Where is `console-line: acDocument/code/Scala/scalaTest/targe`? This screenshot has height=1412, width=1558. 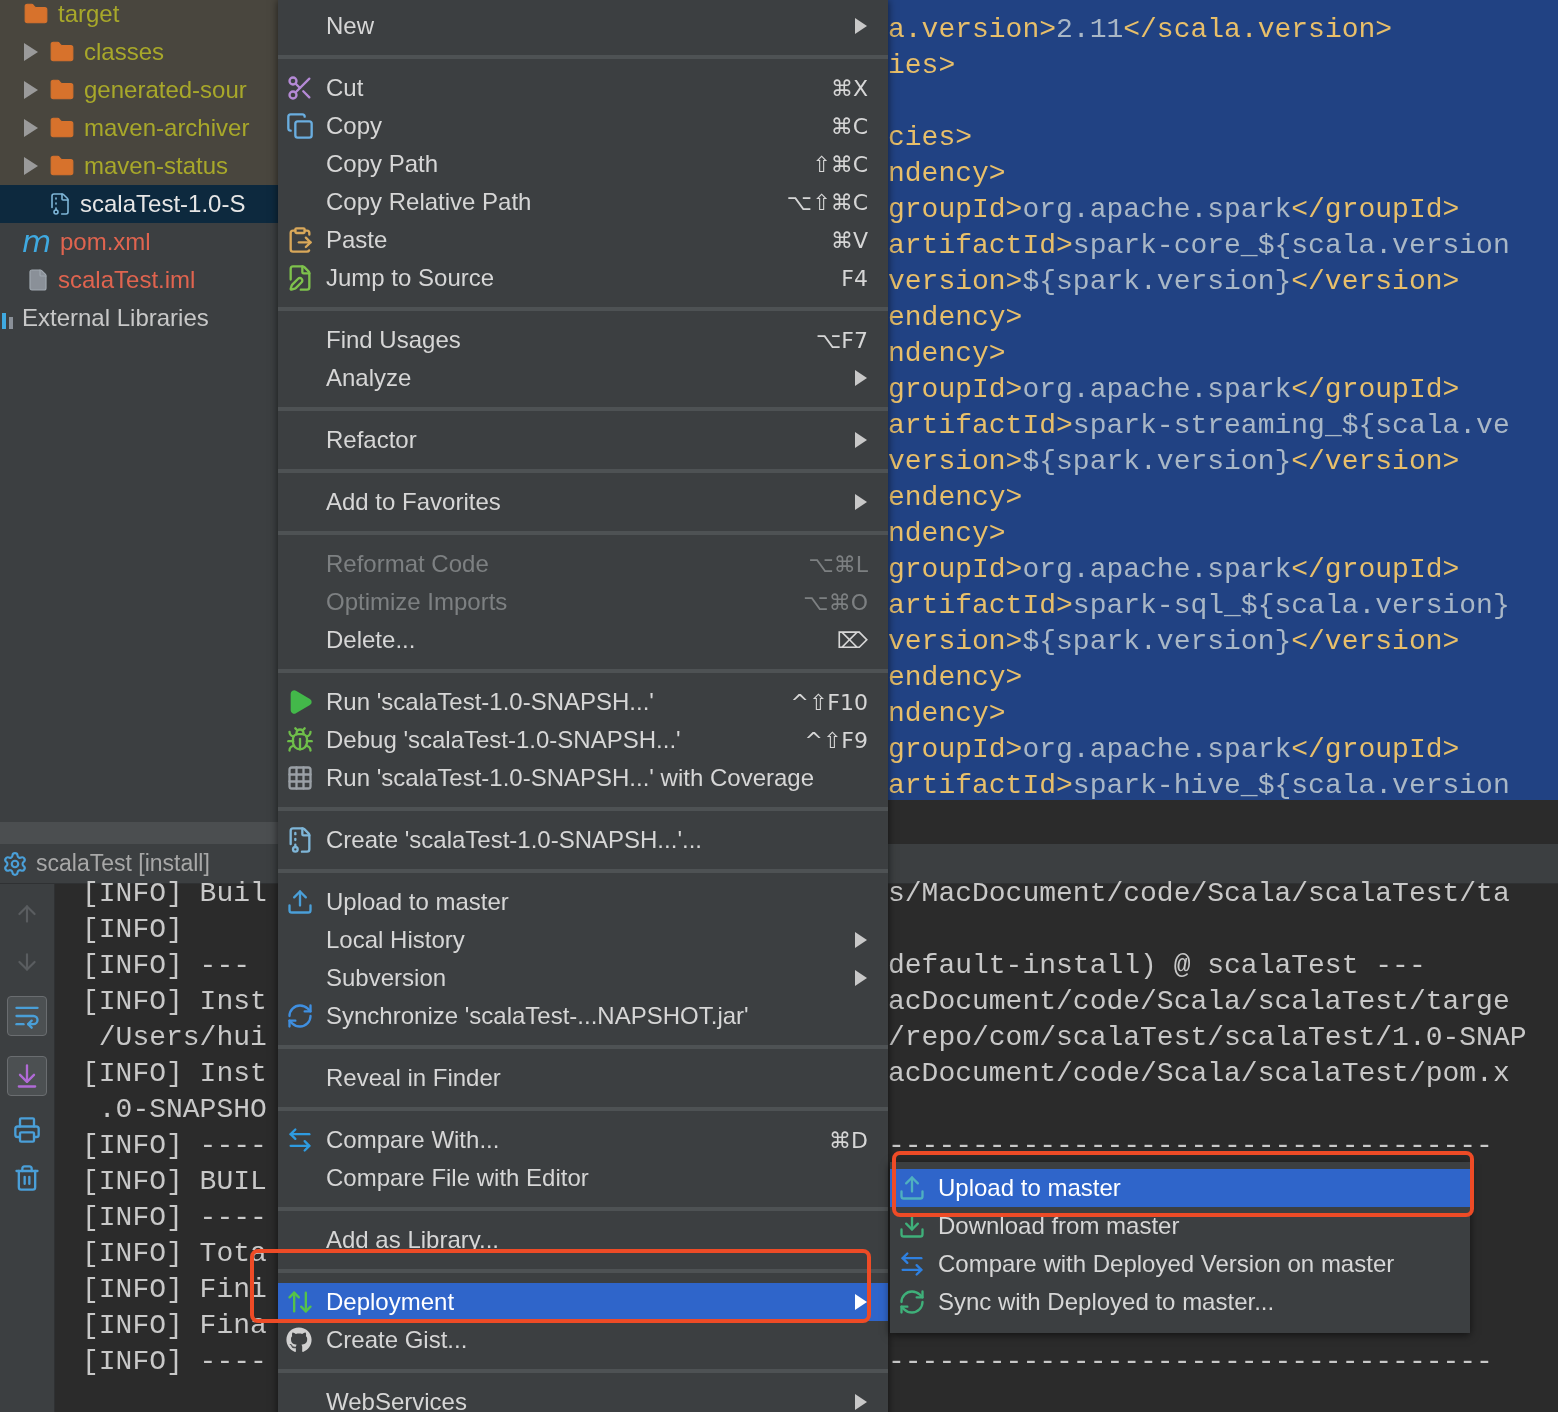 console-line: acDocument/code/Scala/scalaTest/targe is located at coordinates (1199, 1002).